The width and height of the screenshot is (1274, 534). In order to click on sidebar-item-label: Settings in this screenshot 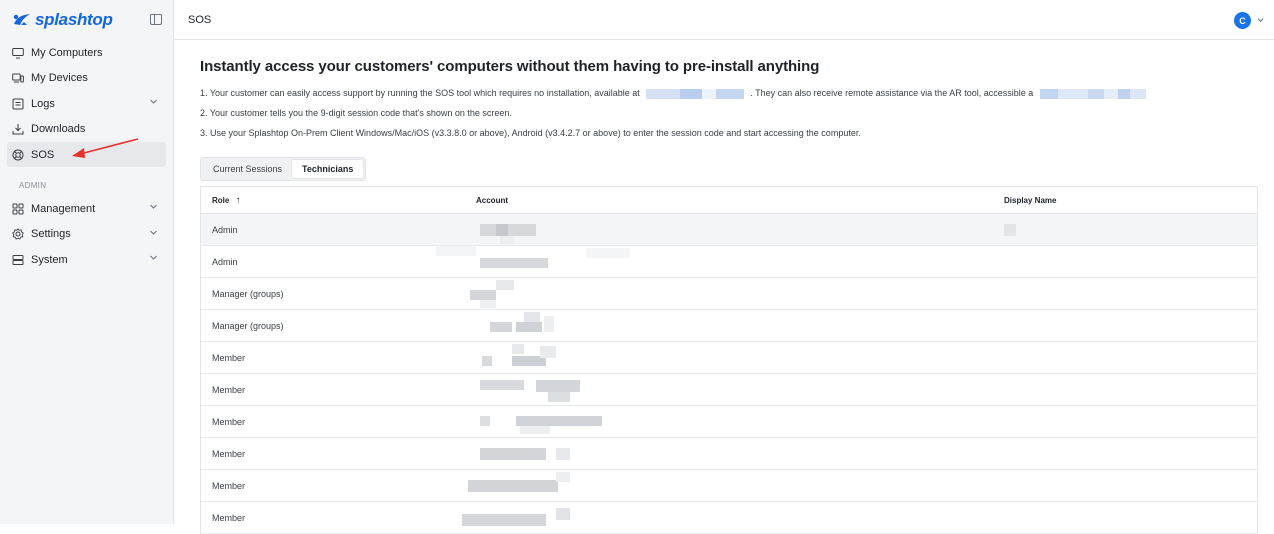, I will do `click(51, 234)`.